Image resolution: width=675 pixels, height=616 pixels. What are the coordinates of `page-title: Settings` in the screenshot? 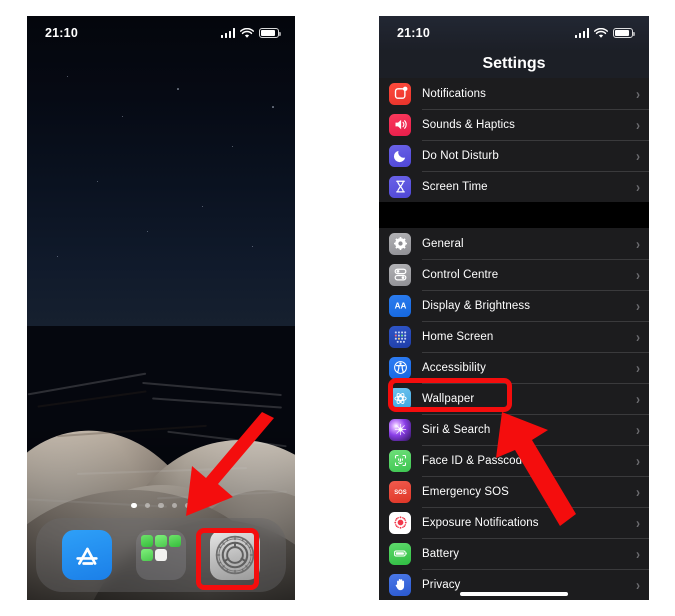 It's located at (514, 64).